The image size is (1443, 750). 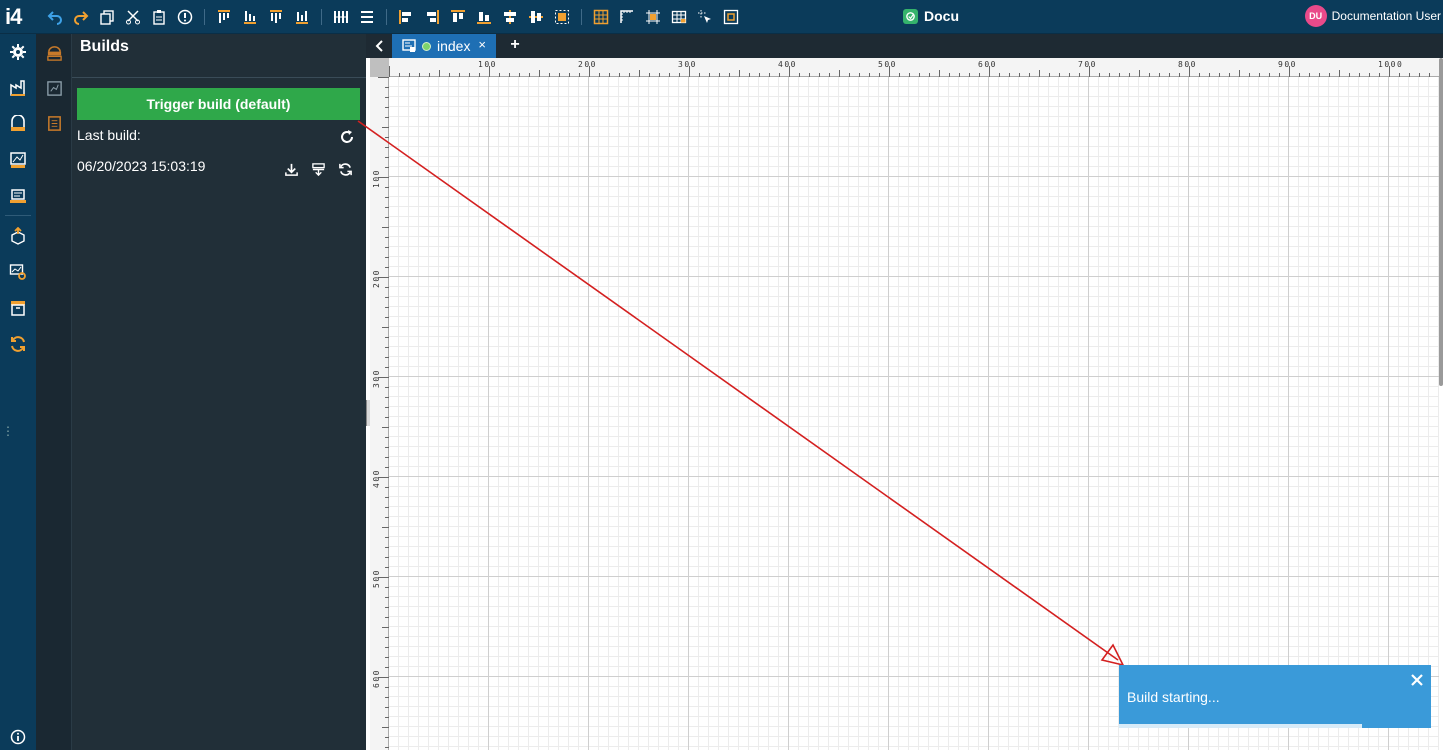 What do you see at coordinates (731, 17) in the screenshot?
I see `fit-icon` at bounding box center [731, 17].